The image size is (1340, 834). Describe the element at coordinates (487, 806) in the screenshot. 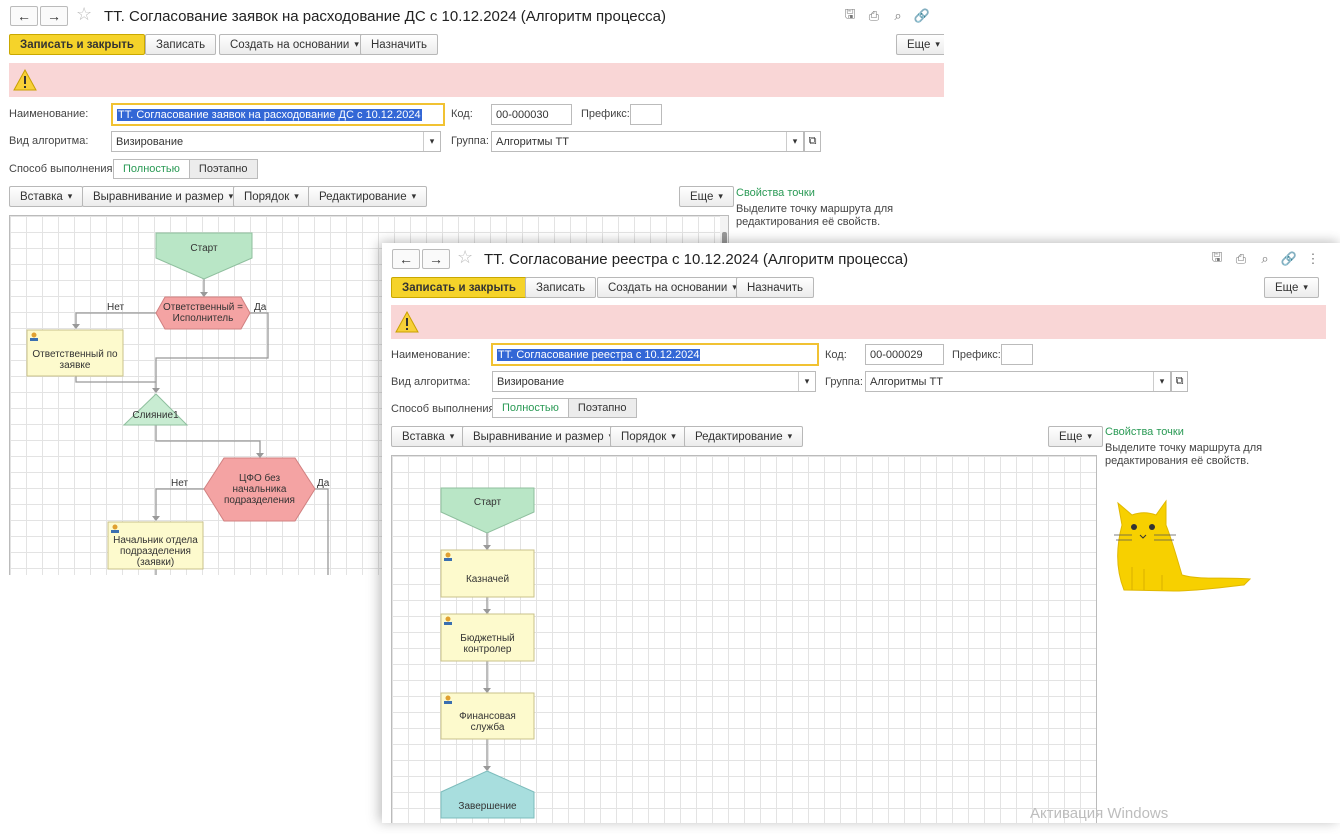

I see `node-end-label: Завершение` at that location.